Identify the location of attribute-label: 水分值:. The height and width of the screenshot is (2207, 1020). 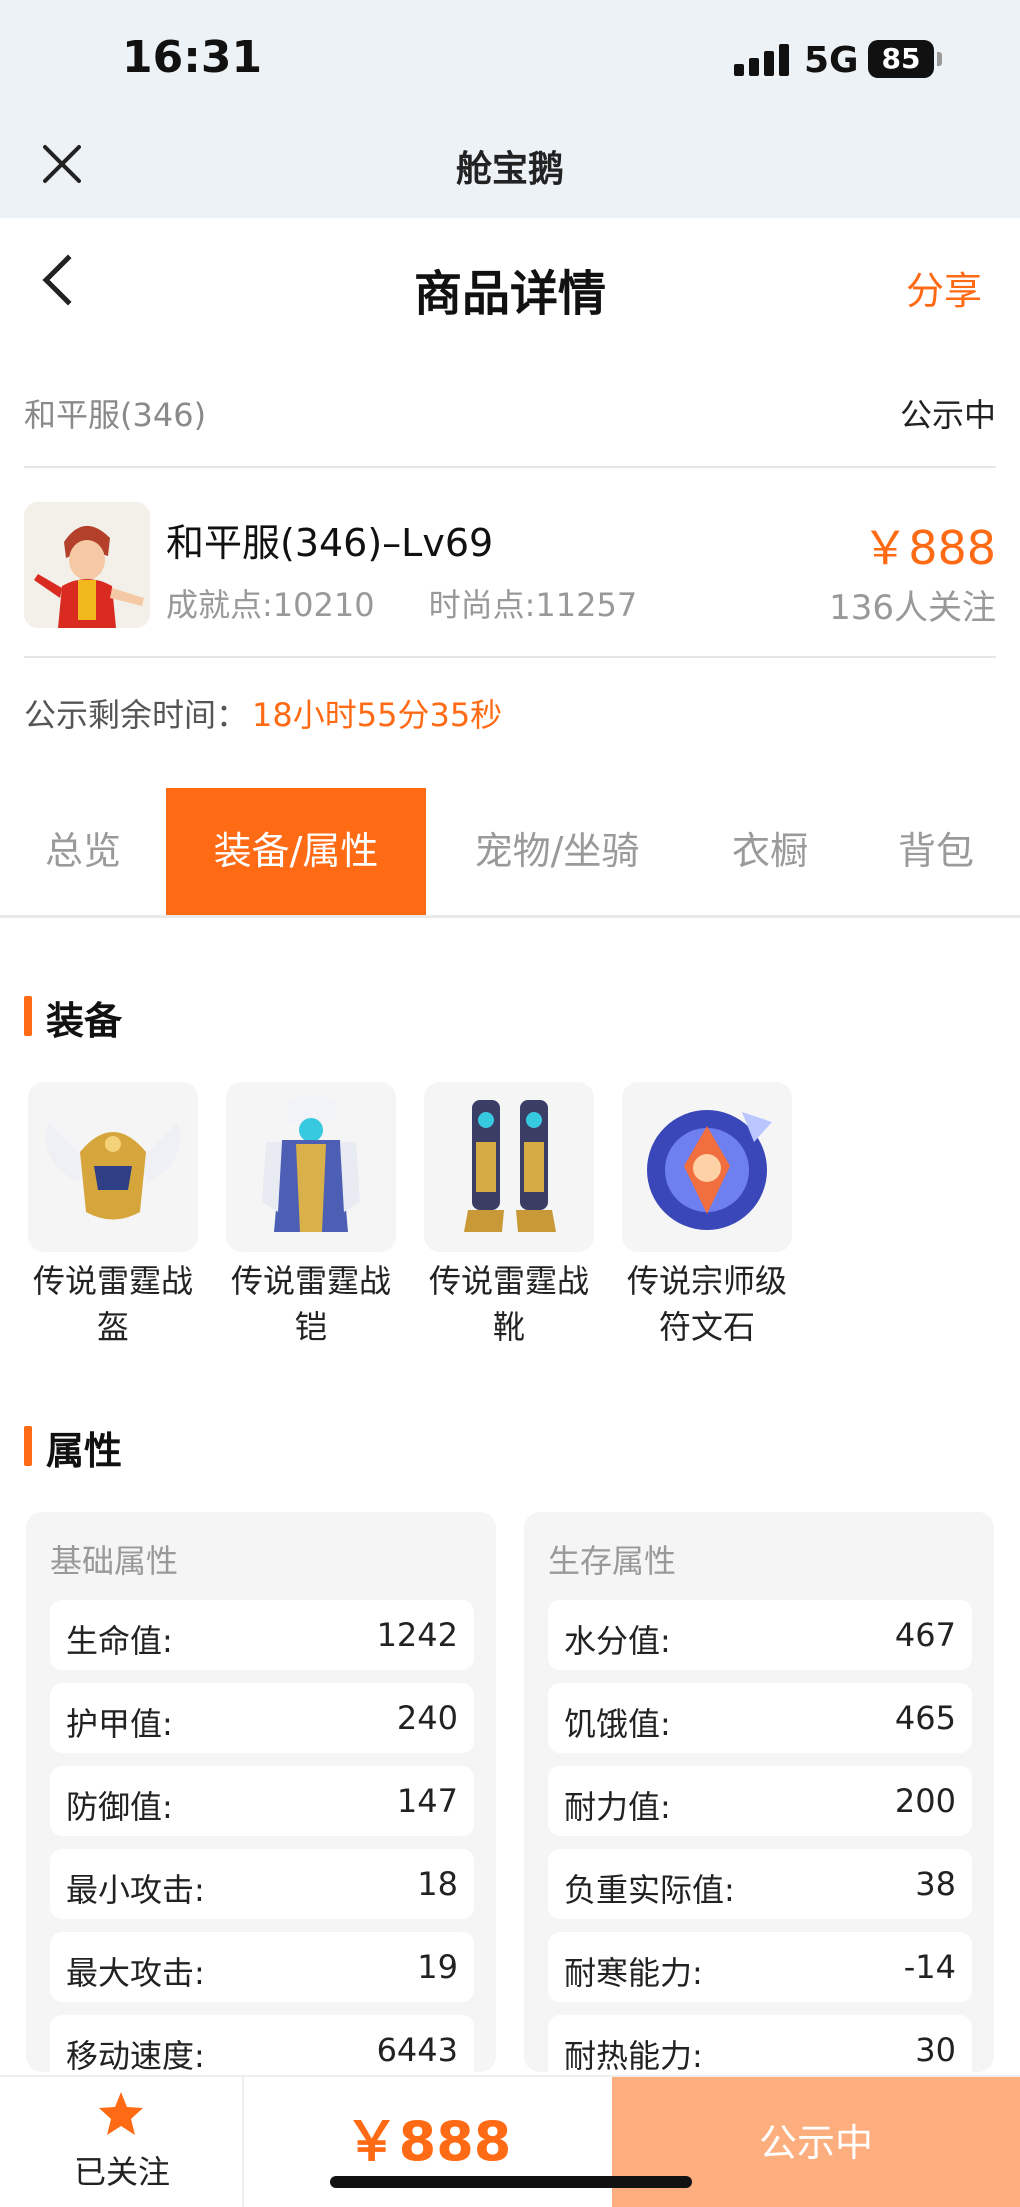
(617, 1641).